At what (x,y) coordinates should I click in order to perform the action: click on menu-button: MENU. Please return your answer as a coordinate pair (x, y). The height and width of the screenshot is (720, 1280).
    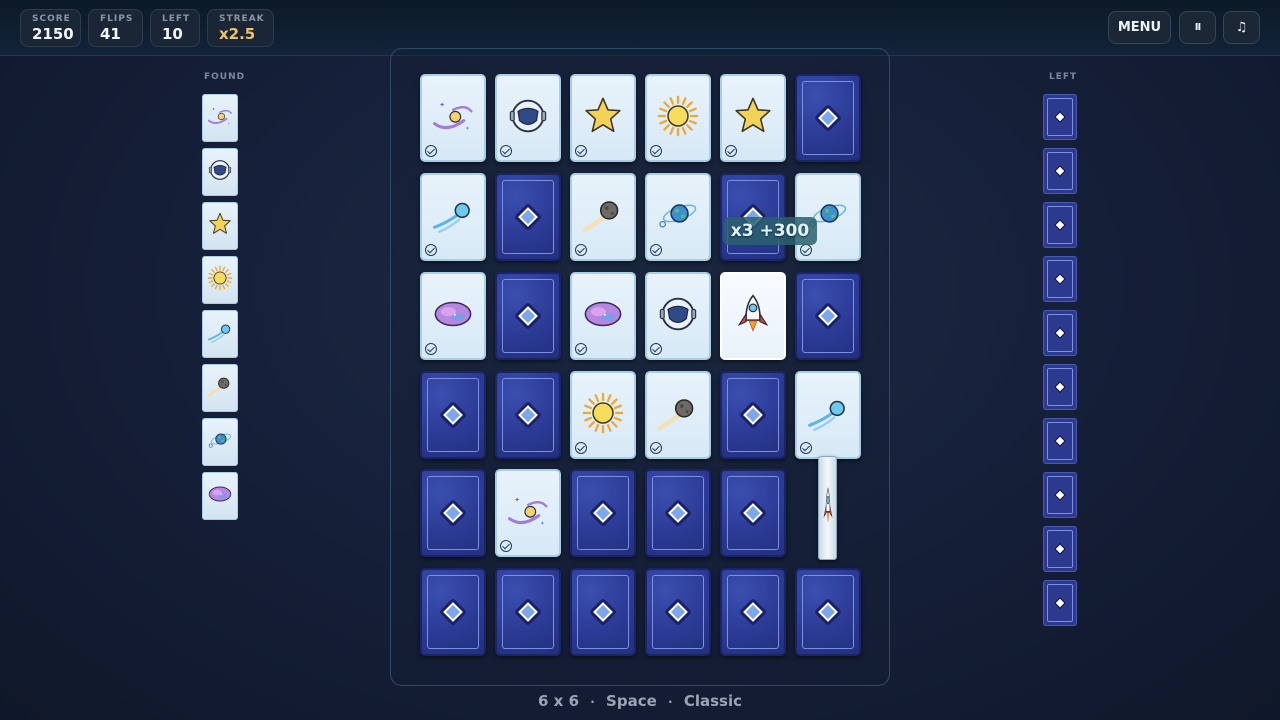
    Looking at the image, I should click on (1139, 27).